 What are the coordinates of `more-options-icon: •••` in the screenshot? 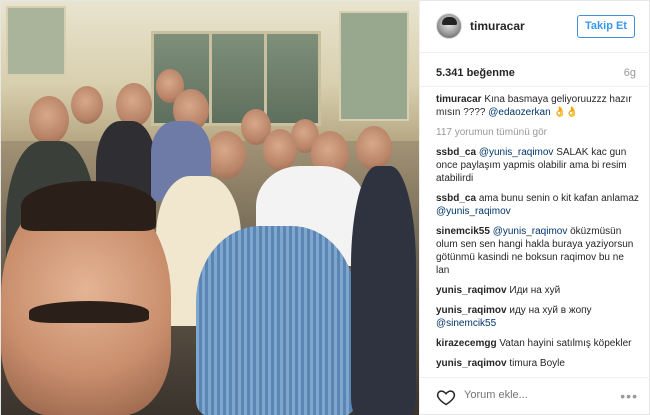 It's located at (629, 396).